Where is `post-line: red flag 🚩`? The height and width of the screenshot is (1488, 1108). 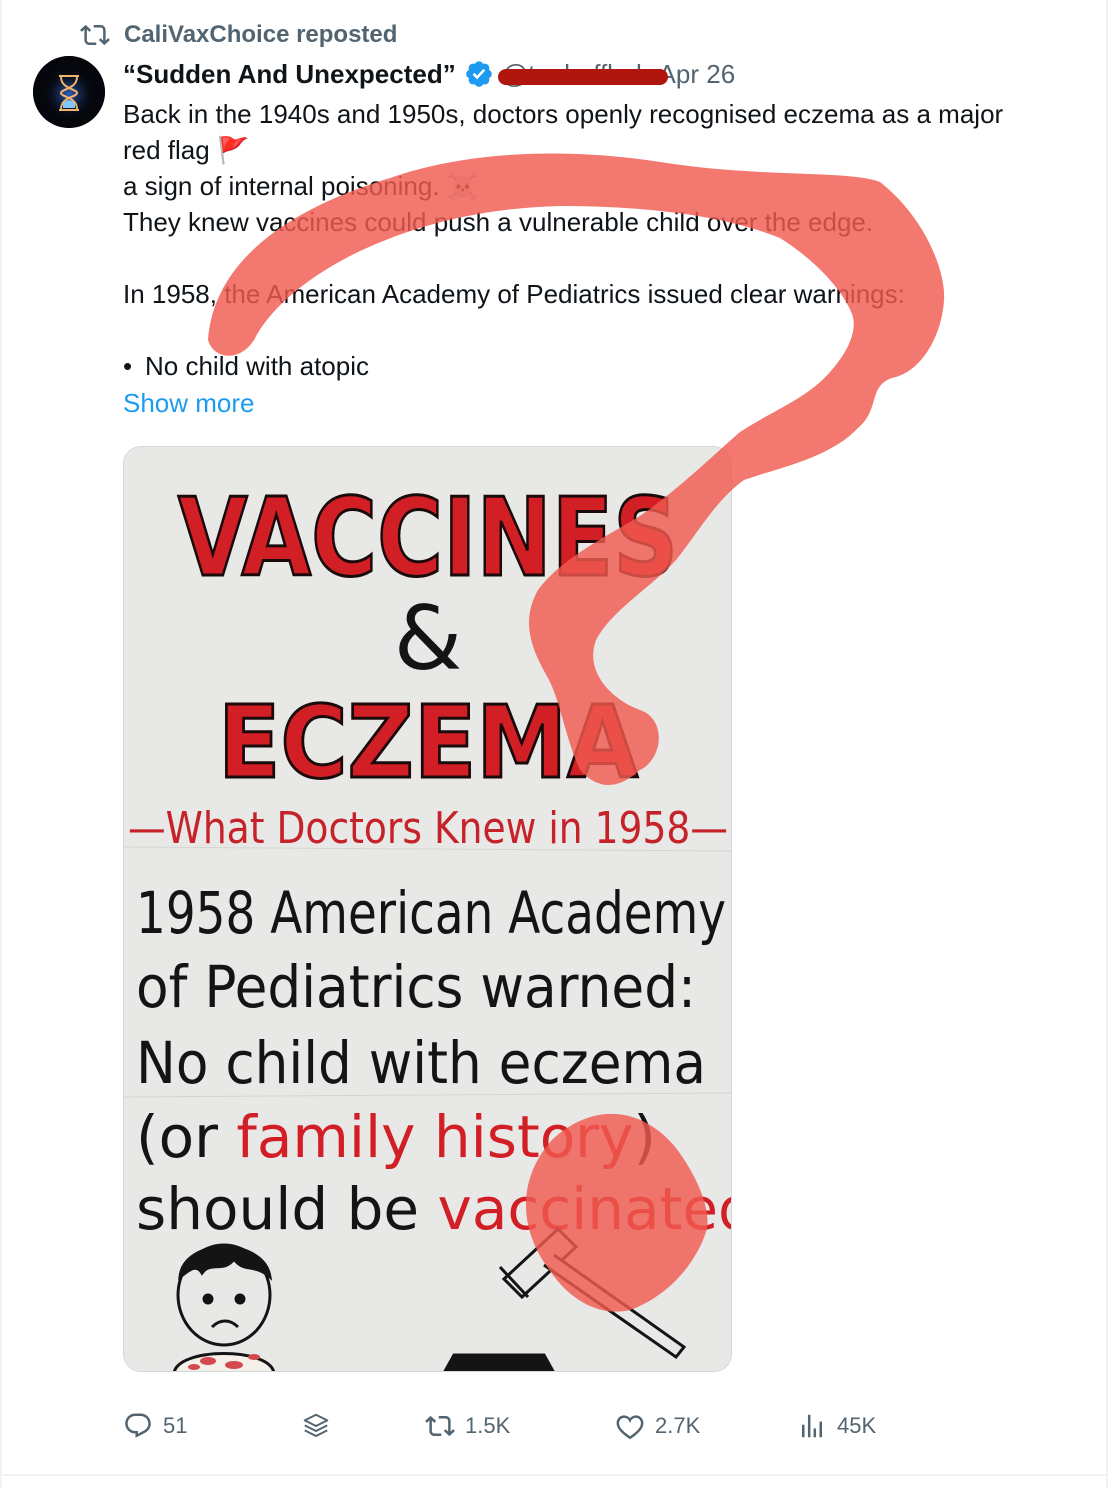 post-line: red flag 🚩 is located at coordinates (186, 150).